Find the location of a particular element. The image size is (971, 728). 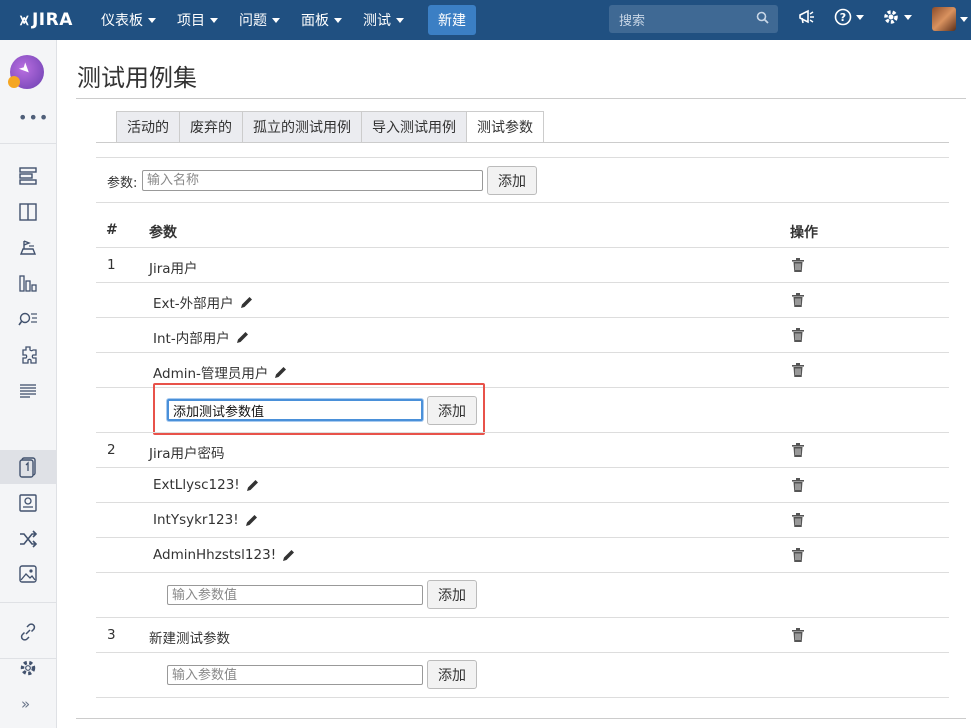

menu-dashboards: 仪表板 is located at coordinates (128, 20).